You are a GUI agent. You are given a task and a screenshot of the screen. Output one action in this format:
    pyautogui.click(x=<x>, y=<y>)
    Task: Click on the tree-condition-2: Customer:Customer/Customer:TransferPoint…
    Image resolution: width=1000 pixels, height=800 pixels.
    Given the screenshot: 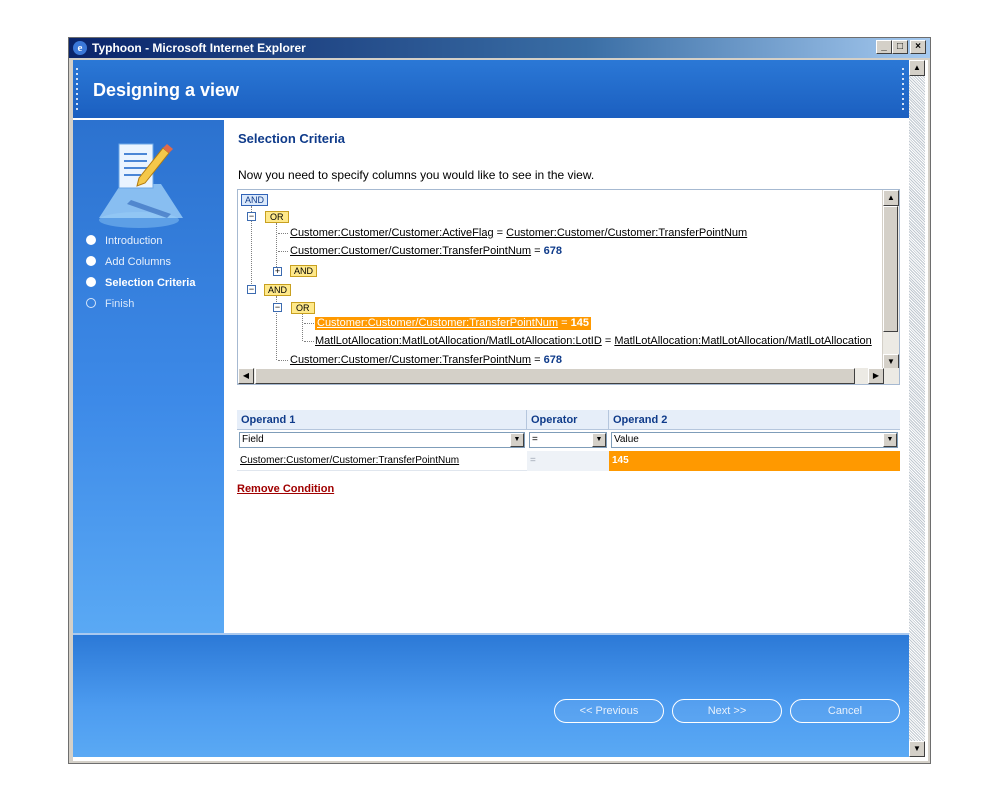 What is the action you would take?
    pyautogui.click(x=426, y=251)
    